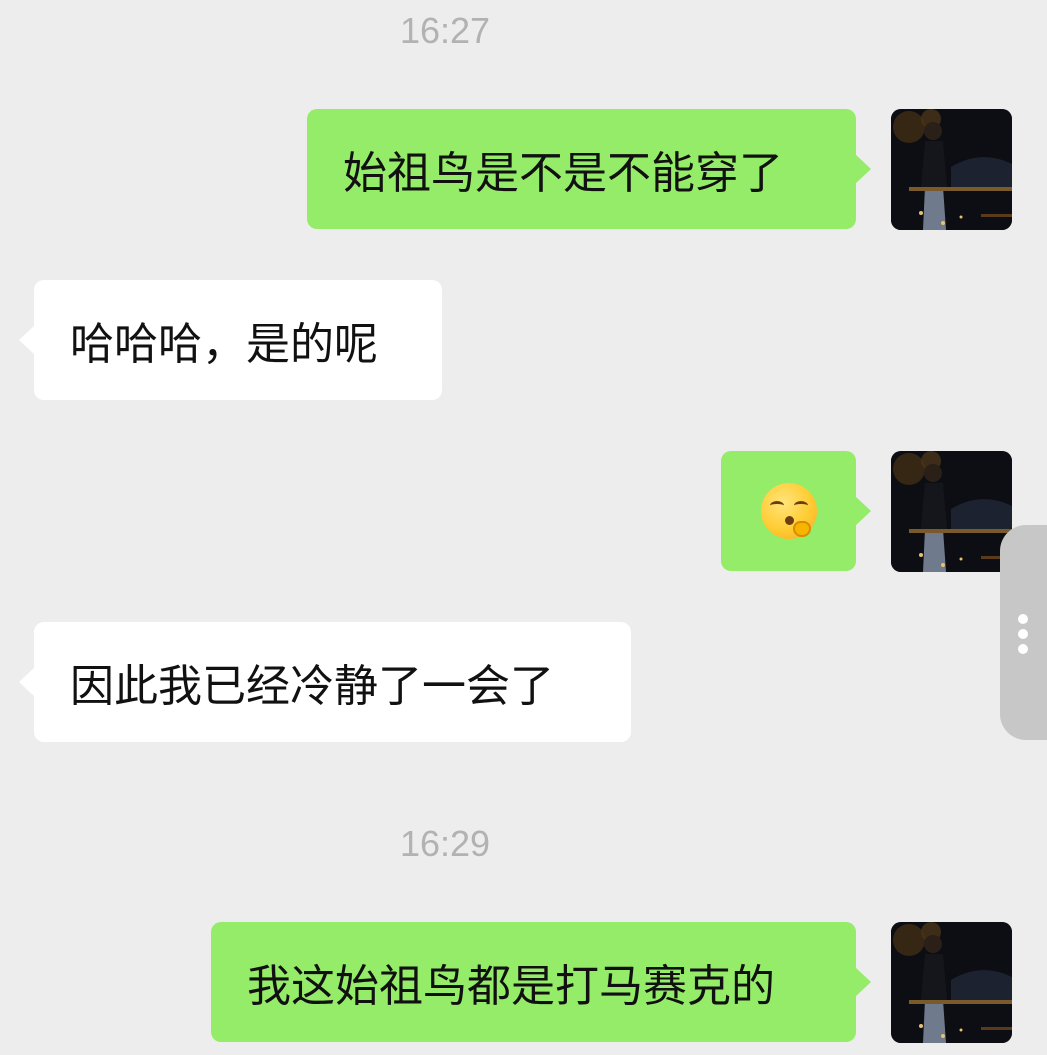 This screenshot has height=1055, width=1047. I want to click on message-text: 因此我已经冷静了一会了, so click(312, 686).